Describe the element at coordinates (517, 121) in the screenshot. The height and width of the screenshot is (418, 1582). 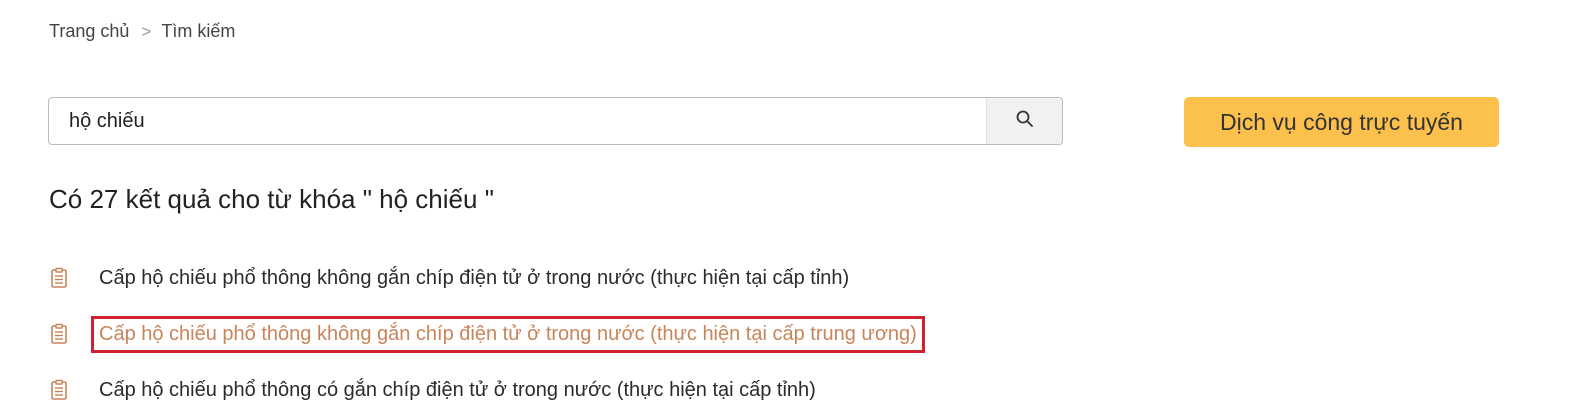
I see `search-input` at that location.